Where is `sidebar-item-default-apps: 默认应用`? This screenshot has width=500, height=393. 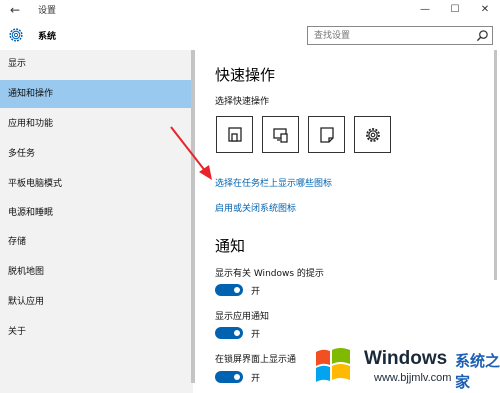 sidebar-item-default-apps: 默认应用 is located at coordinates (96, 302).